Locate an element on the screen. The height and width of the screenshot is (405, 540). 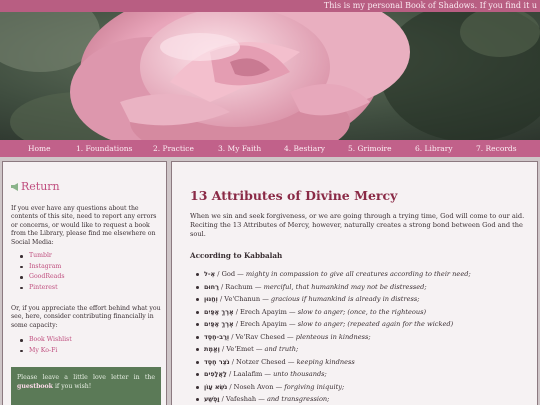
nav-bestiary: 4. Bestiary is located at coordinates (304, 148).